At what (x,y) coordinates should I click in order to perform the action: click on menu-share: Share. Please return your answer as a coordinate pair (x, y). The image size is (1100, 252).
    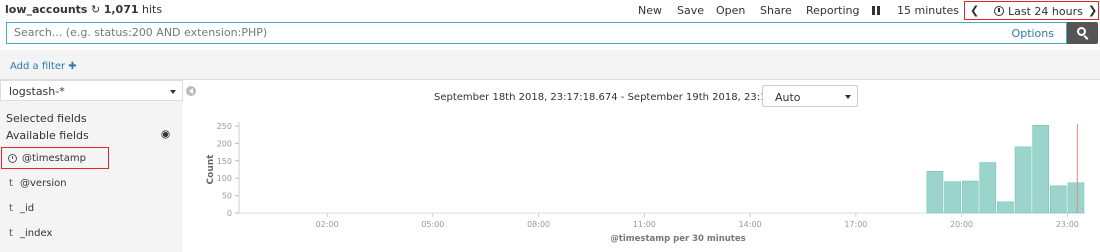
    Looking at the image, I should click on (776, 10).